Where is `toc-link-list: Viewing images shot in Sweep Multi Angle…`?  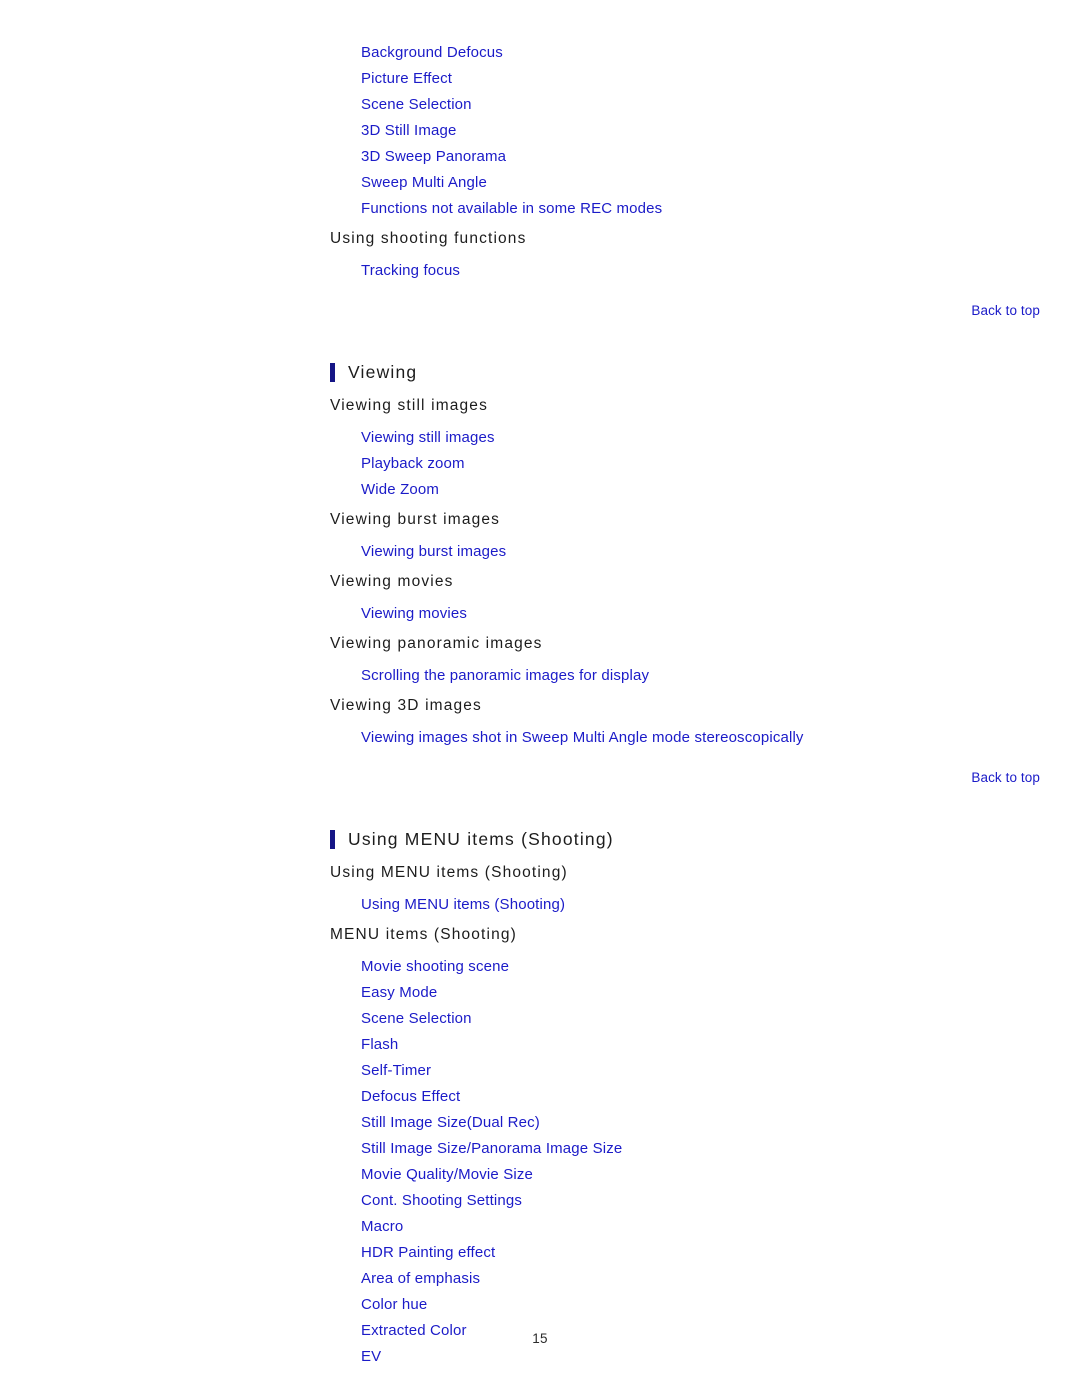
toc-link-list: Viewing images shot in Sweep Multi Angle… is located at coordinates (695, 738).